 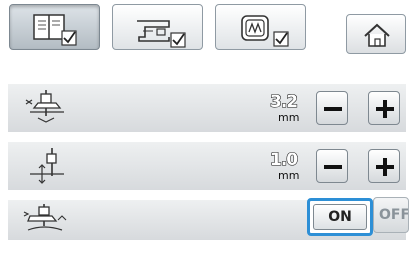 I want to click on pivot-off-button: OFF, so click(x=391, y=215).